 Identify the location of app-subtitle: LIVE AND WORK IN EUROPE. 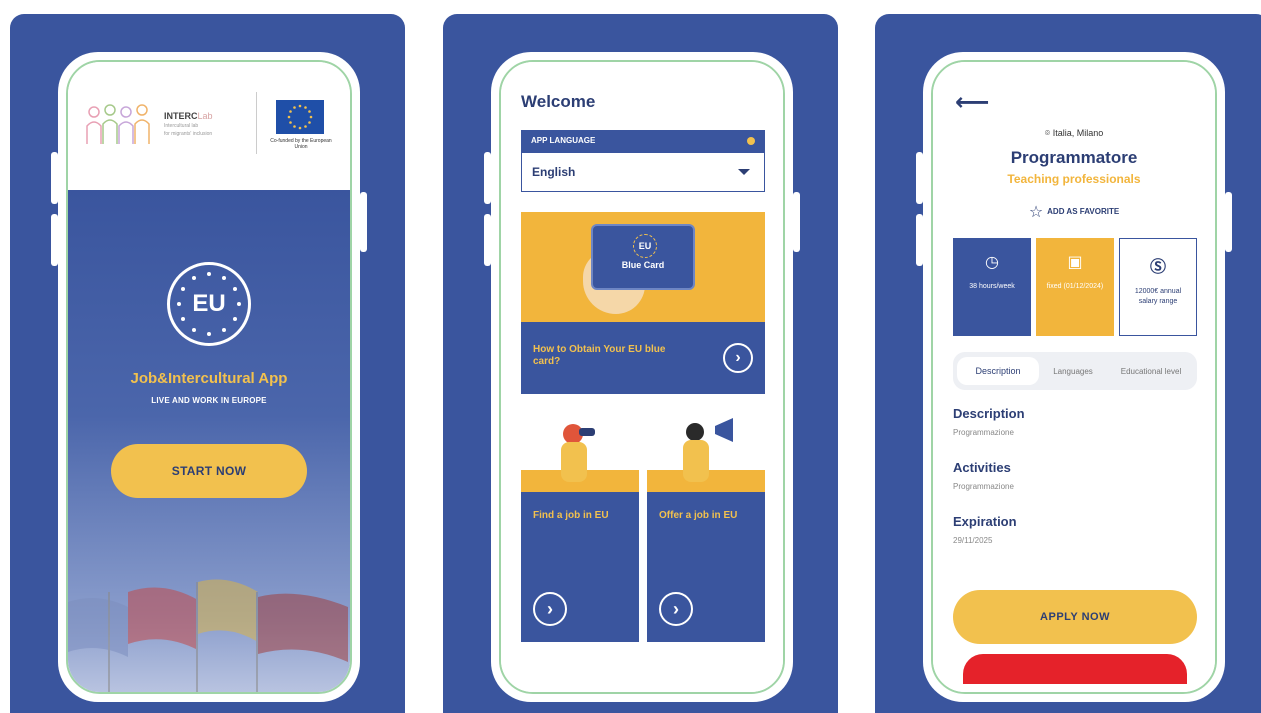
(209, 400).